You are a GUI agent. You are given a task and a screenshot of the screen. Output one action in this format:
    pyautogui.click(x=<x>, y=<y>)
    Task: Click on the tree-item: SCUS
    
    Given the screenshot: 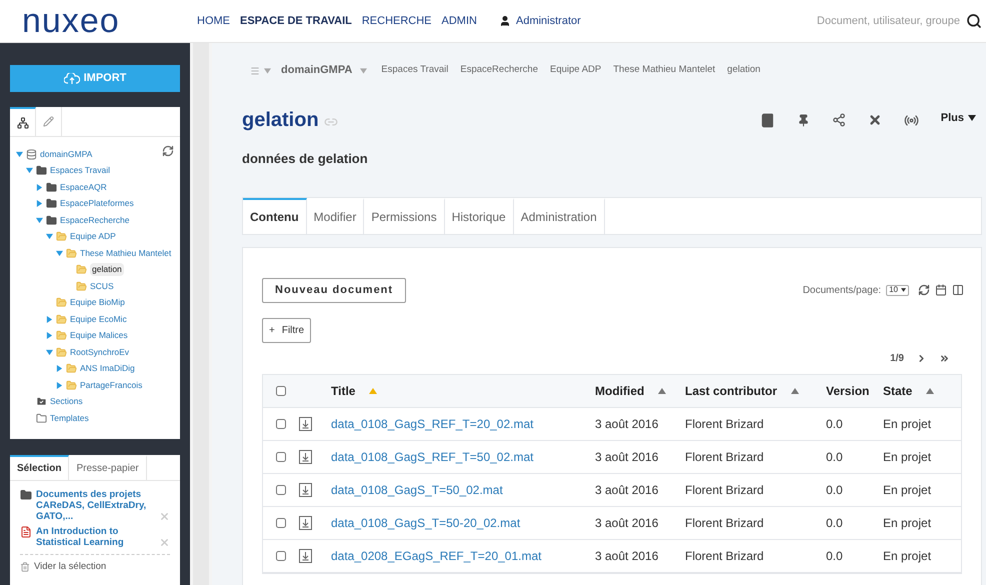 What is the action you would take?
    pyautogui.click(x=102, y=286)
    